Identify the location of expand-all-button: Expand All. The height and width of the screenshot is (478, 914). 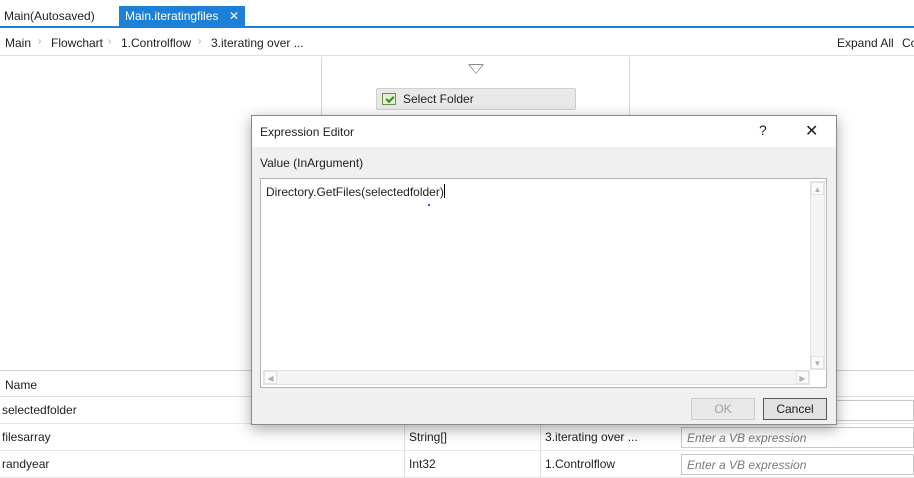
(865, 43).